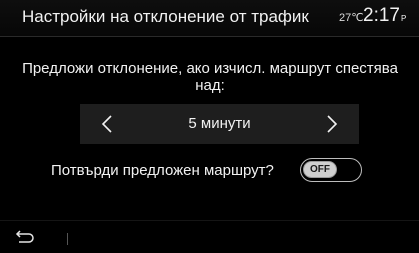 The height and width of the screenshot is (253, 419). What do you see at coordinates (403, 18) in the screenshot?
I see `clock-ampm: P` at bounding box center [403, 18].